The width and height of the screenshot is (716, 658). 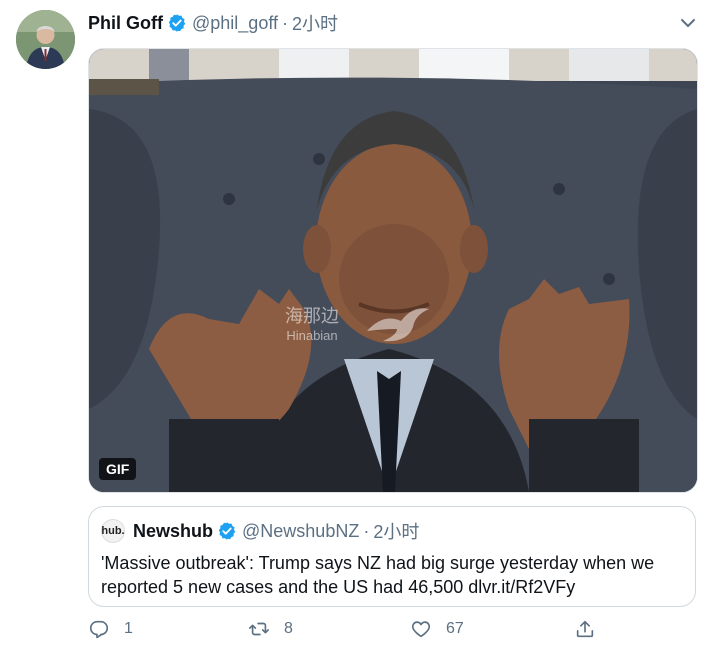 I want to click on watermark-bird-icon, so click(x=398, y=325).